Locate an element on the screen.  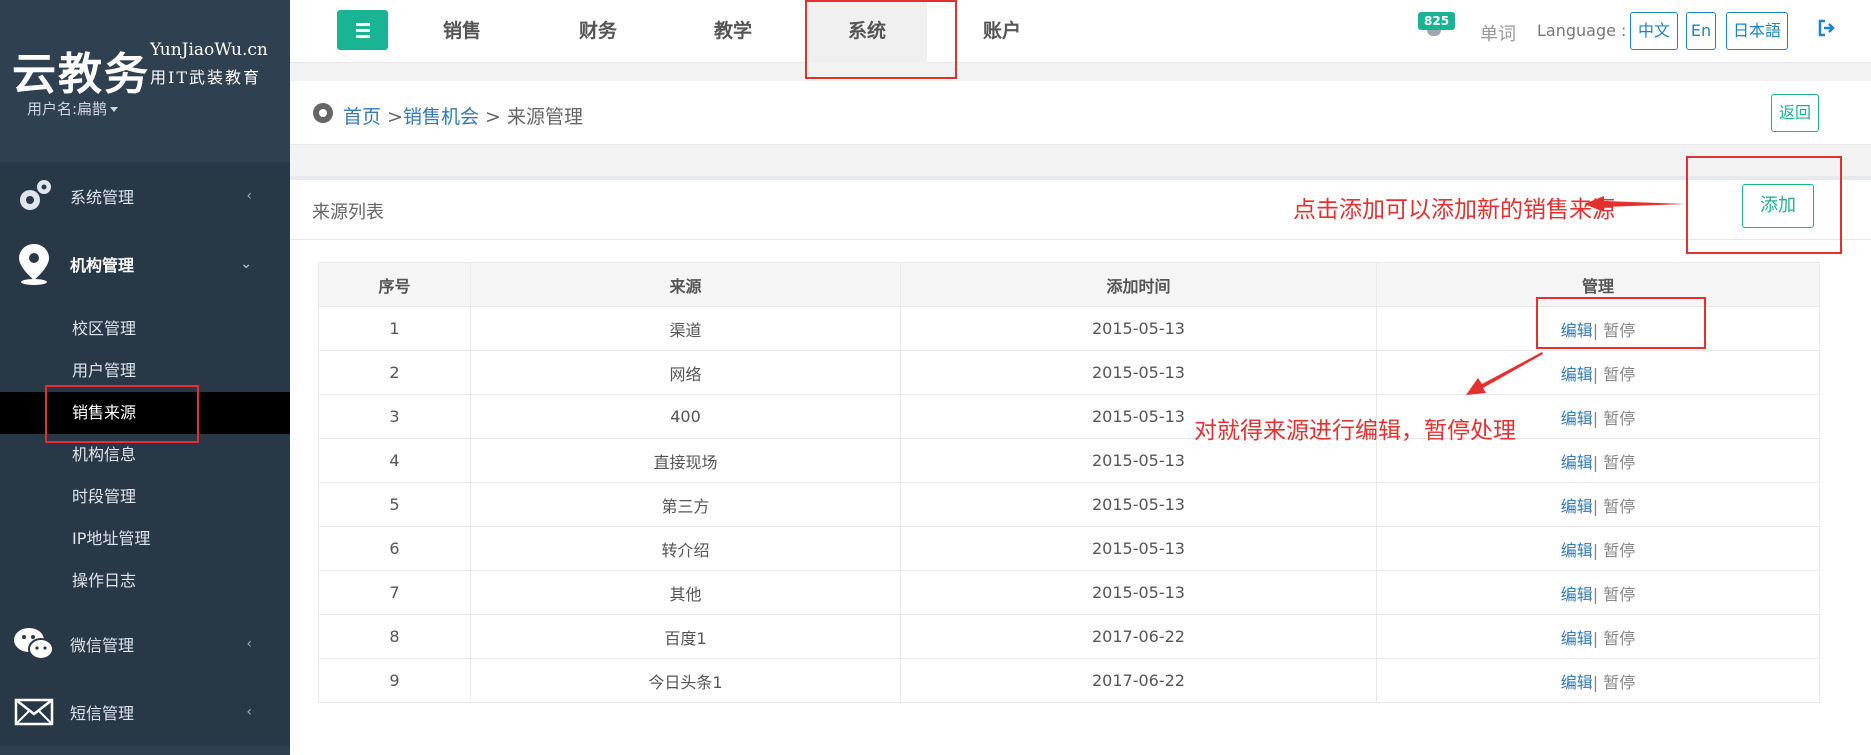
cell-no: 4 is located at coordinates (394, 460).